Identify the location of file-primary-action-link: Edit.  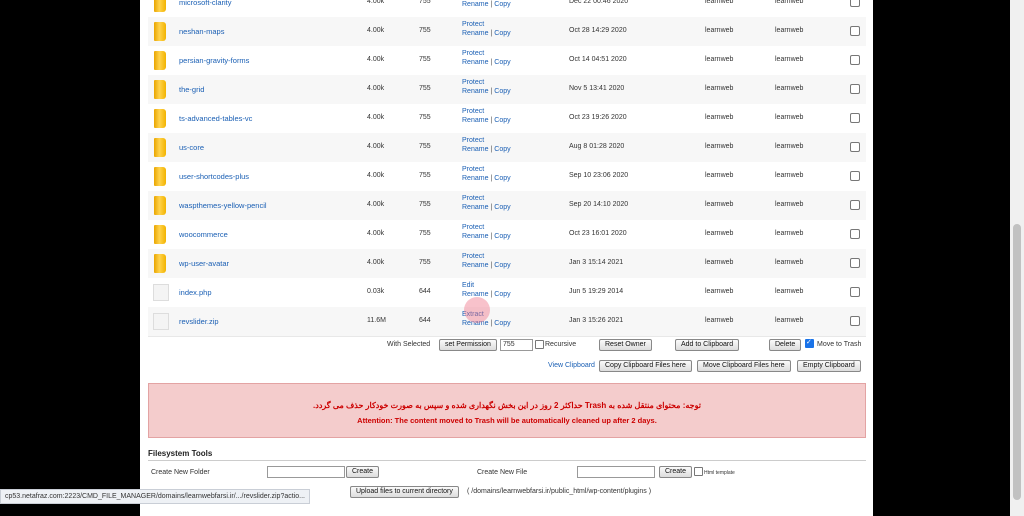
(468, 285).